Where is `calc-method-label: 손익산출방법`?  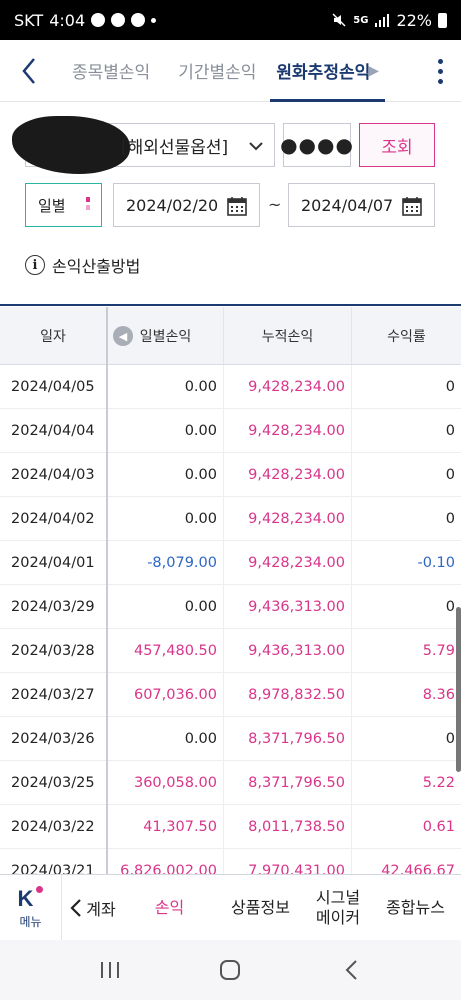
calc-method-label: 손익산출방법 is located at coordinates (96, 266).